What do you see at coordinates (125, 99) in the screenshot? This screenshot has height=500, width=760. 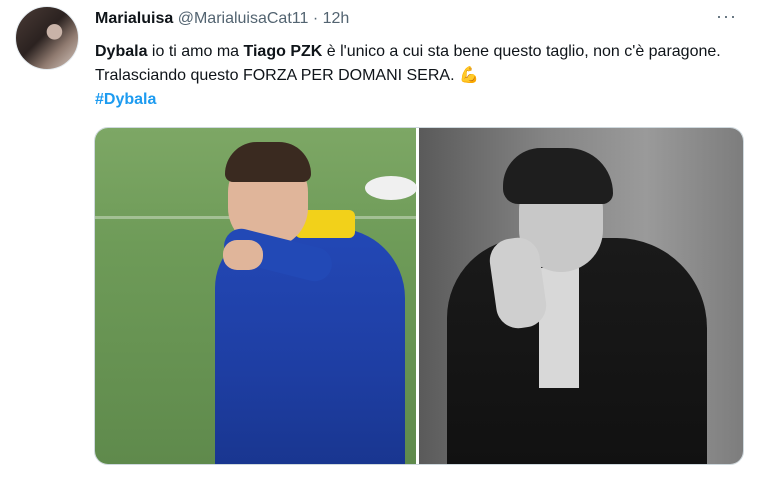 I see `hashtag-link: #Dybala` at bounding box center [125, 99].